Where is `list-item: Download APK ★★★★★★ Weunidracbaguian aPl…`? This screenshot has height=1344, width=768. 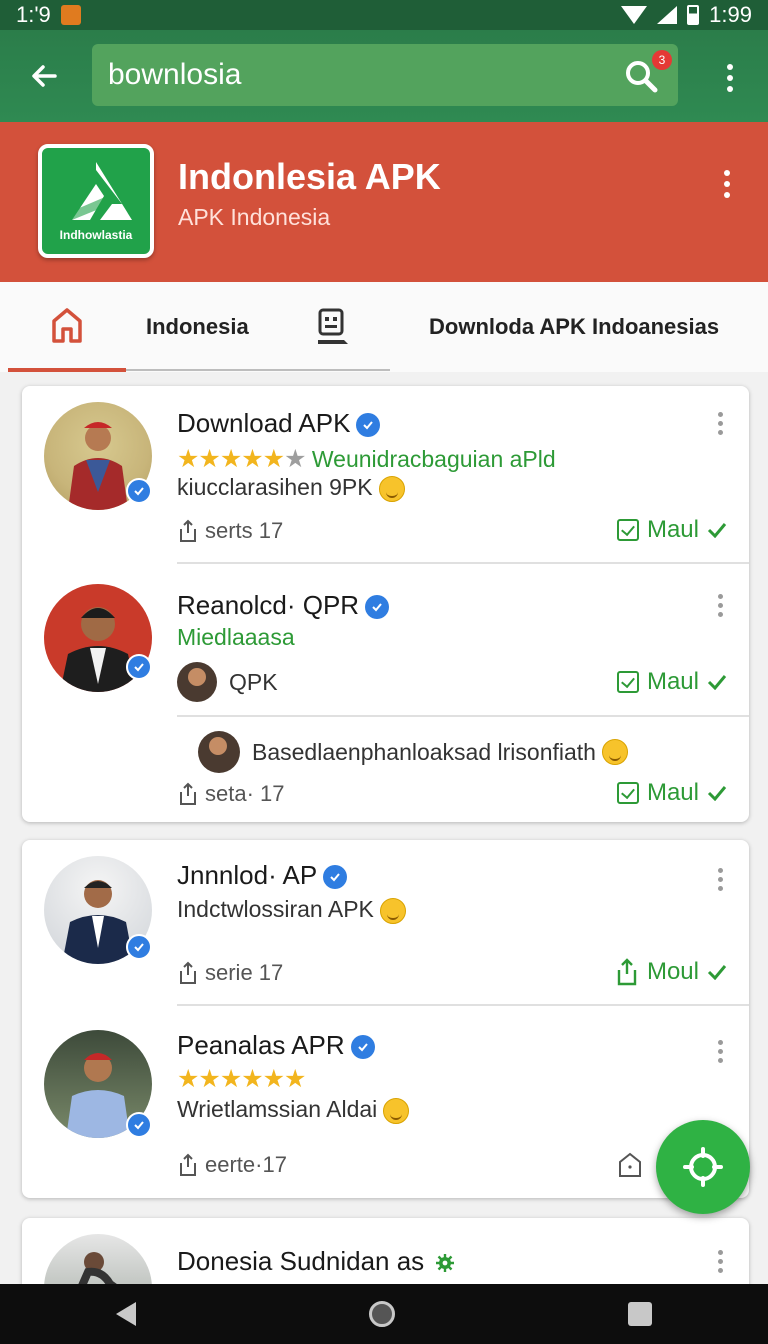 list-item: Download APK ★★★★★★ Weunidracbaguian aPl… is located at coordinates (385, 474).